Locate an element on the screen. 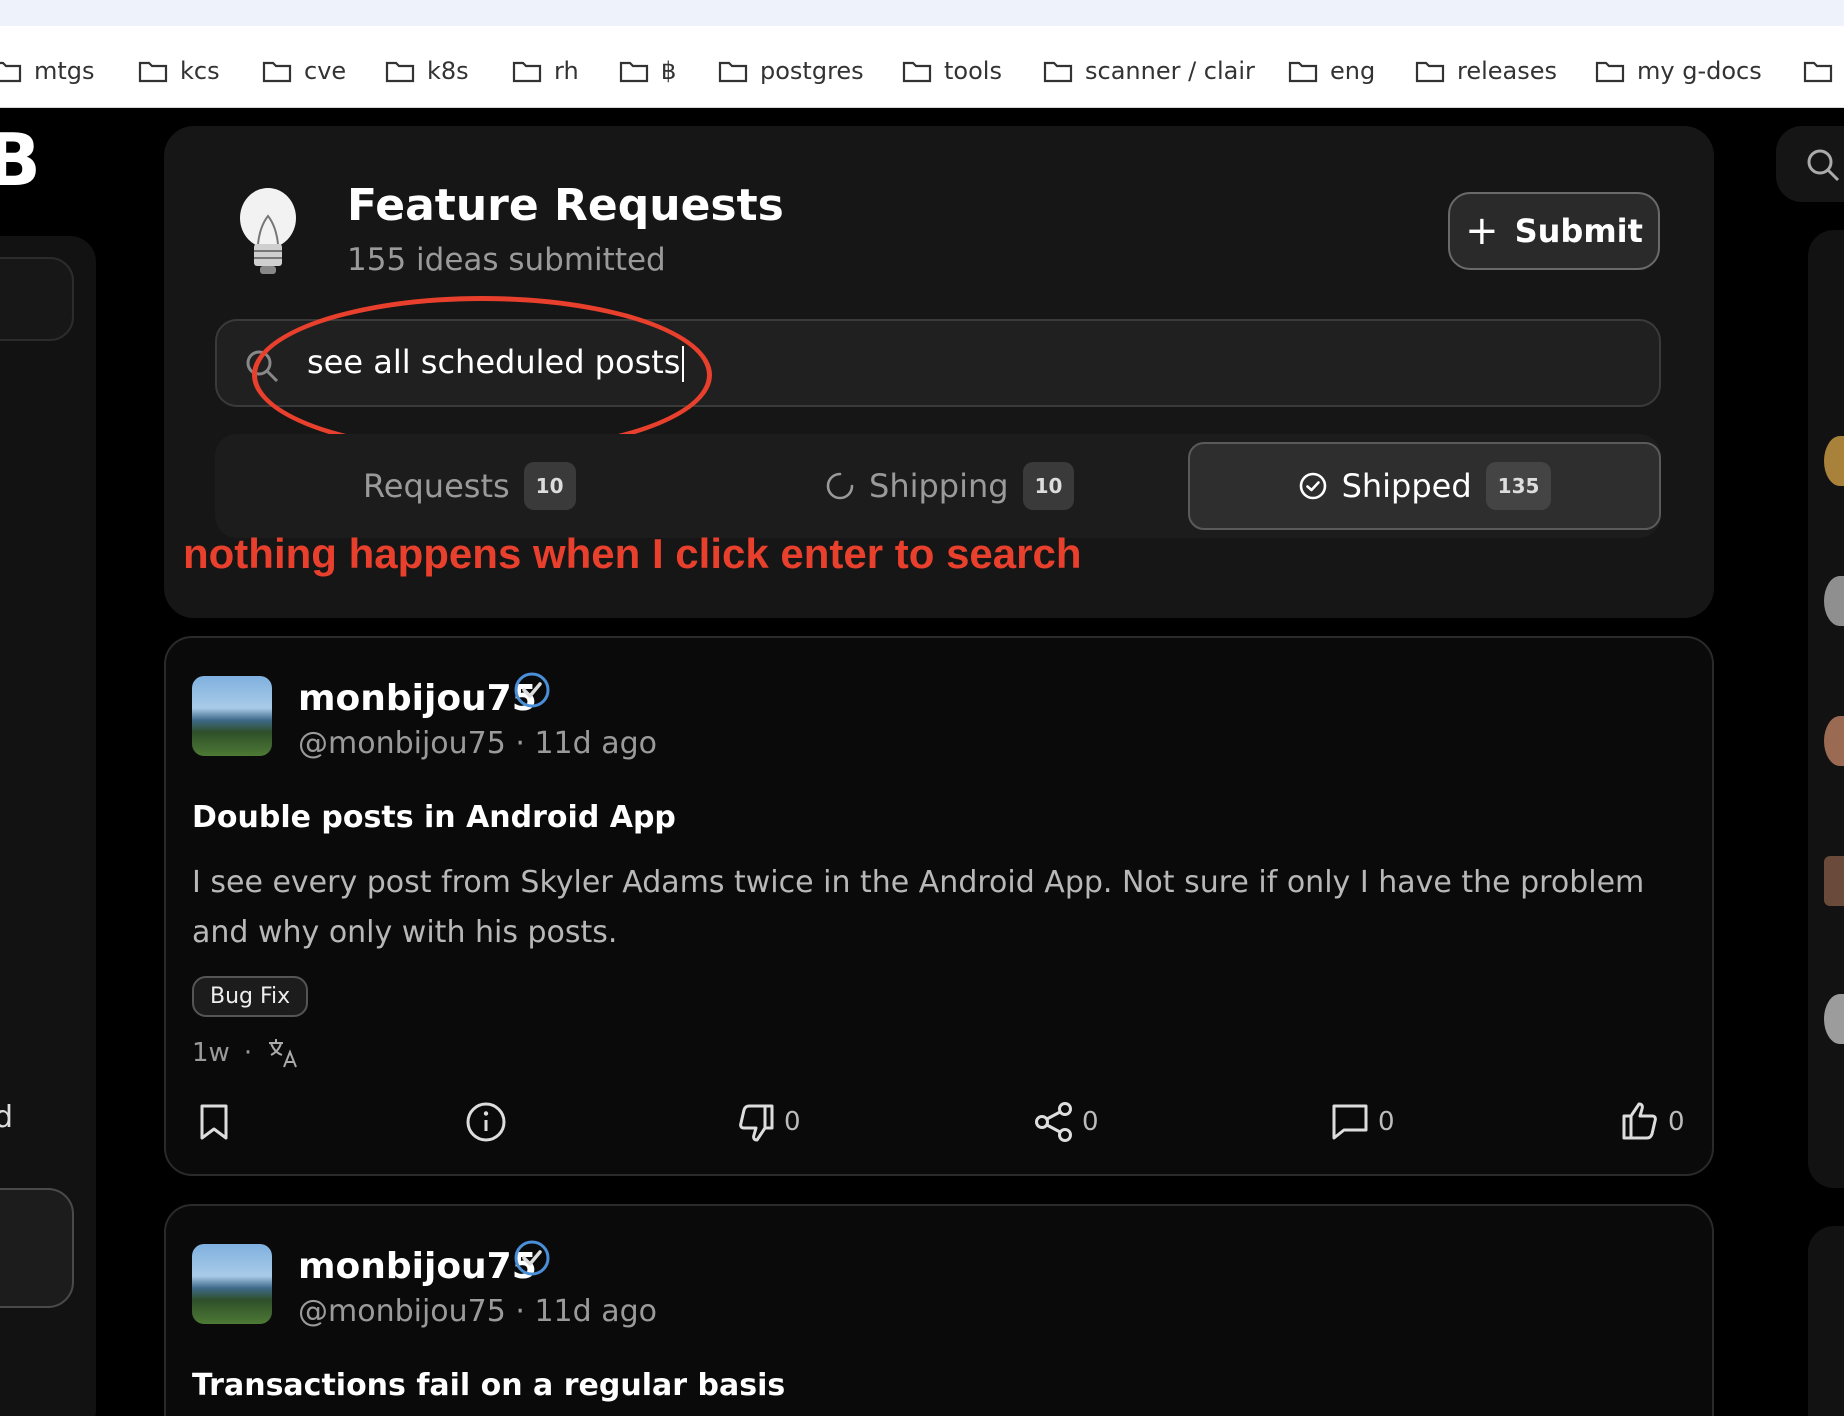 The height and width of the screenshot is (1416, 1844). left-sidebar-item is located at coordinates (37, 299).